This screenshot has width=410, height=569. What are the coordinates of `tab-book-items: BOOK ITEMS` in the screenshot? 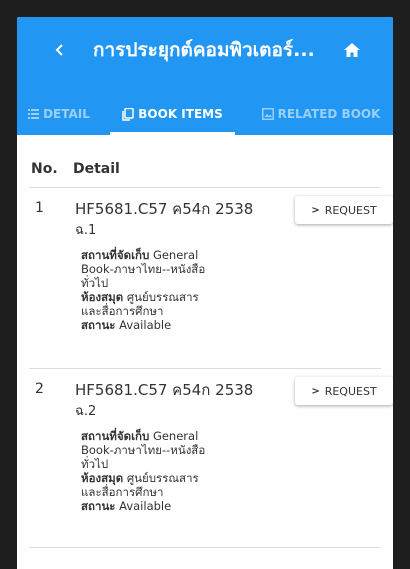 It's located at (172, 114).